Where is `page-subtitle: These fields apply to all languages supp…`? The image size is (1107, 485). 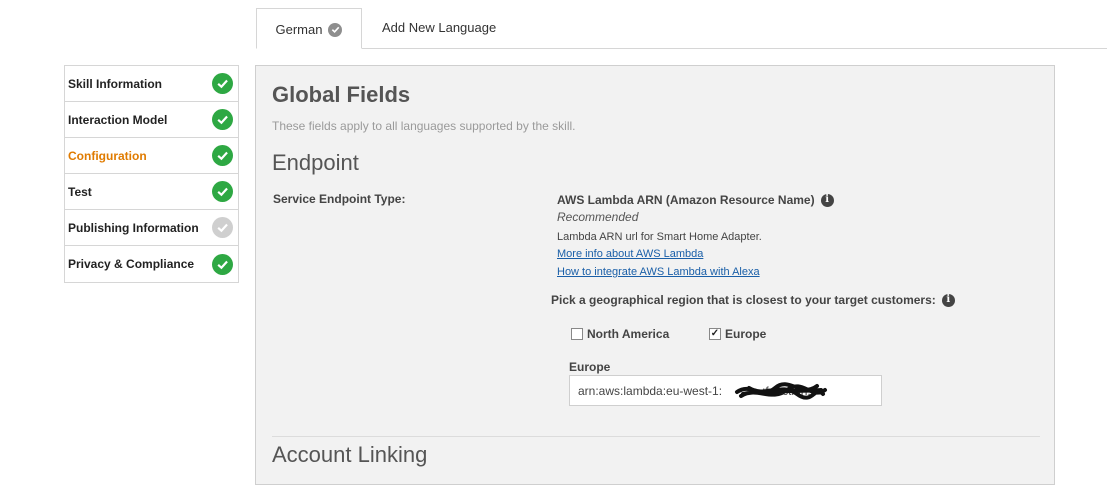
page-subtitle: These fields apply to all languages supp… is located at coordinates (424, 126).